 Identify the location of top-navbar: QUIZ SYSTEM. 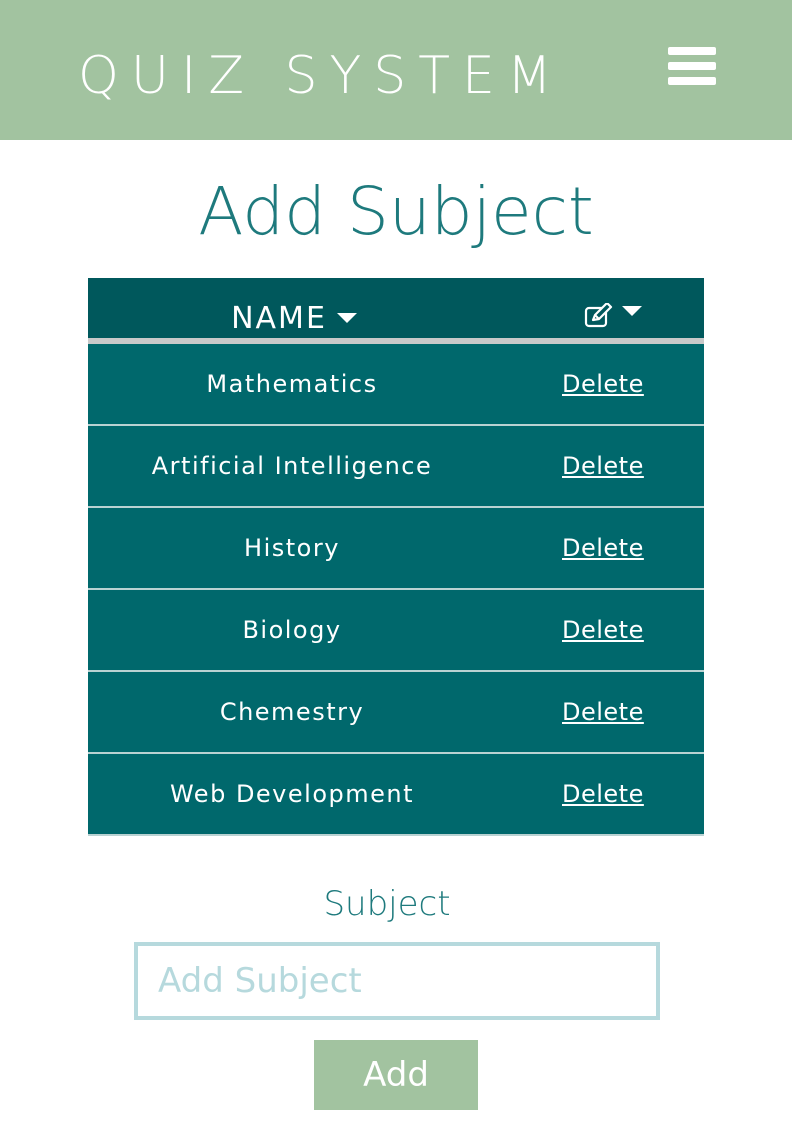
(396, 70).